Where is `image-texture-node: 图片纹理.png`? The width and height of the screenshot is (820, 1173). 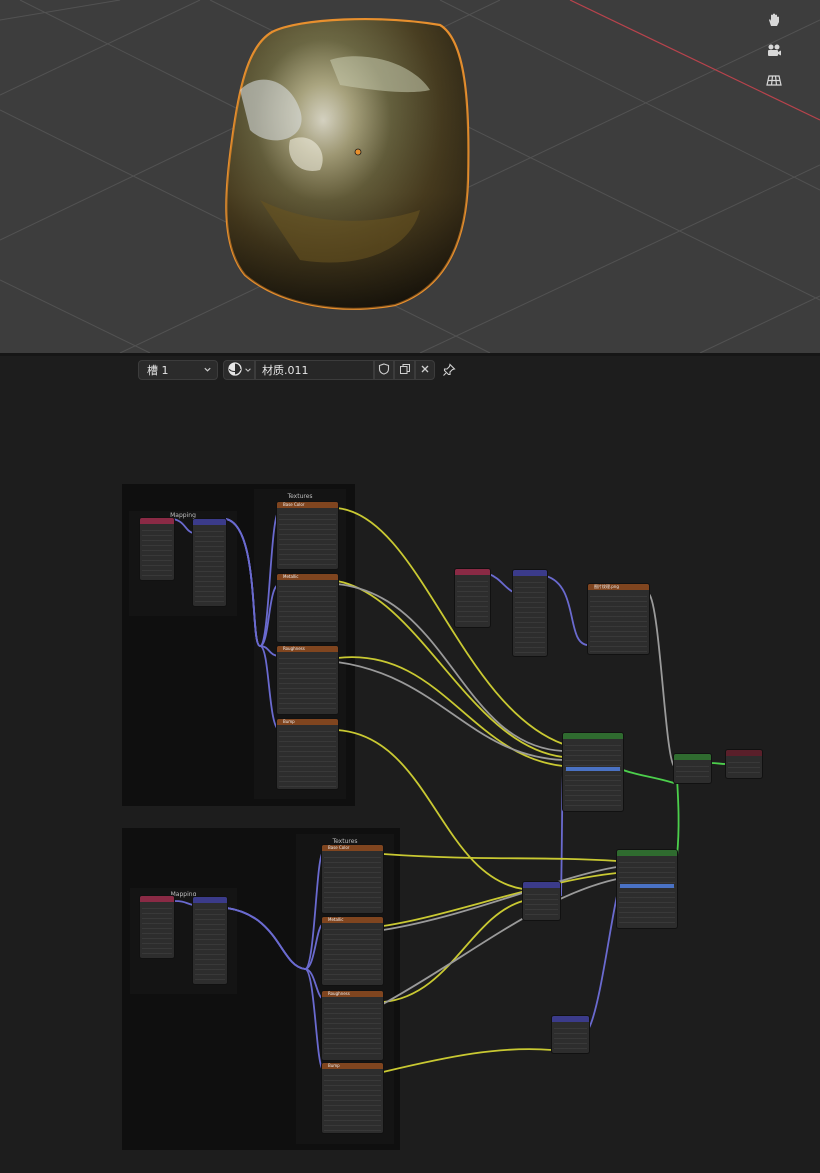
image-texture-node: 图片纹理.png is located at coordinates (618, 619).